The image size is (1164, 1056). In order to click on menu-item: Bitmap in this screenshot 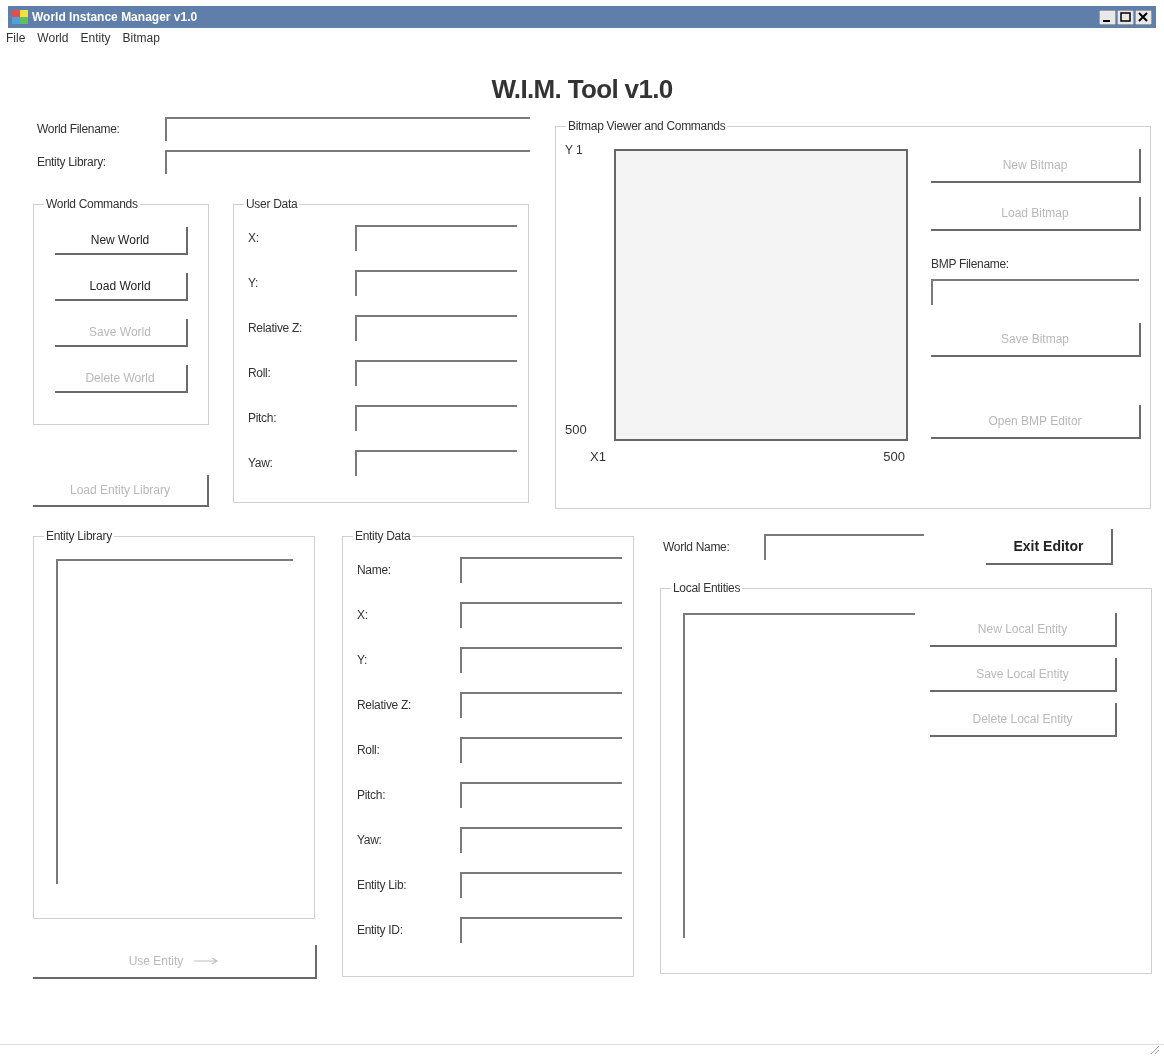, I will do `click(141, 38)`.